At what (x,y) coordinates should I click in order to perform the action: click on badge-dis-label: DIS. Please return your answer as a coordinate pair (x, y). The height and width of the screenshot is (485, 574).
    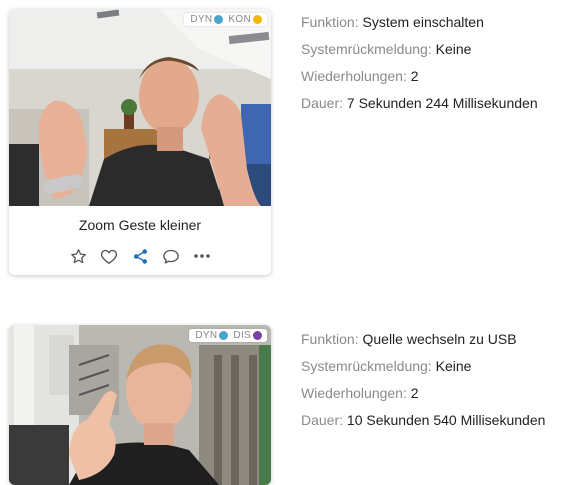
    Looking at the image, I should click on (242, 335).